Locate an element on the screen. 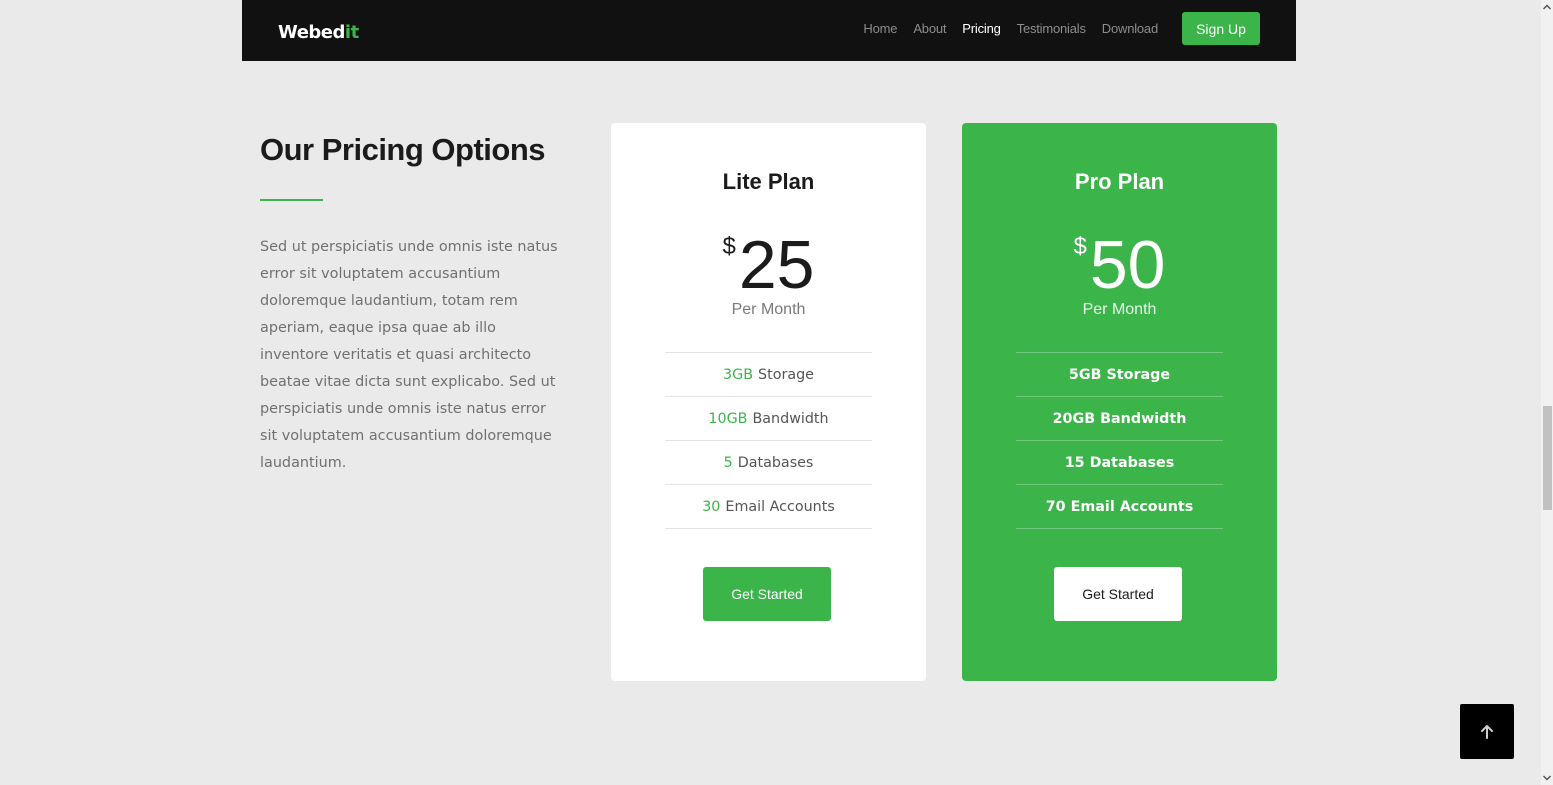 This screenshot has width=1553, height=785. feature-value: 70 is located at coordinates (1055, 506).